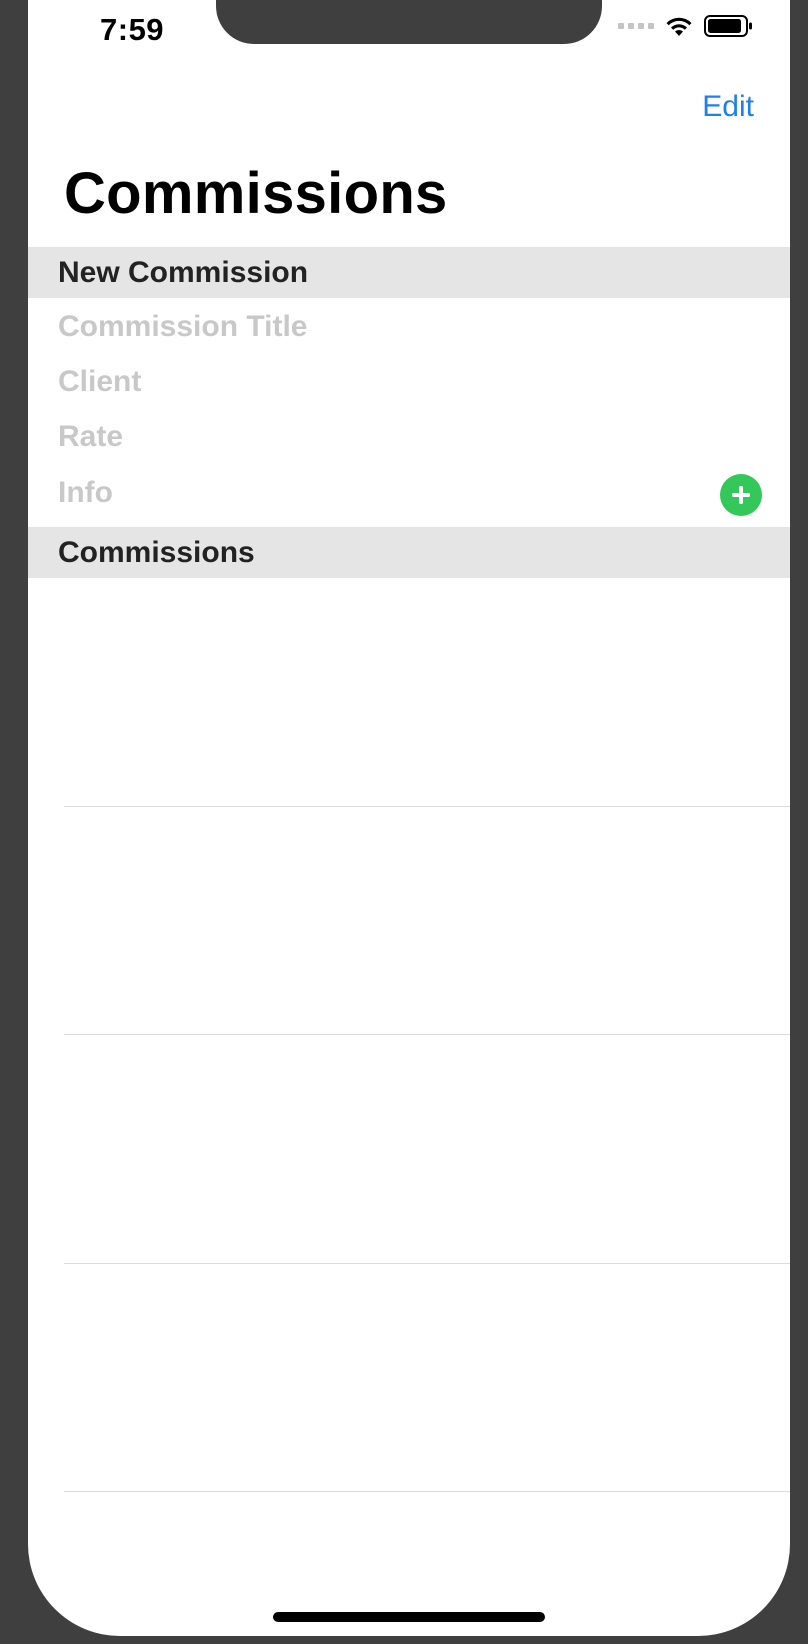  Describe the element at coordinates (409, 272) in the screenshot. I see `section-header-new-commission: New Commission` at that location.